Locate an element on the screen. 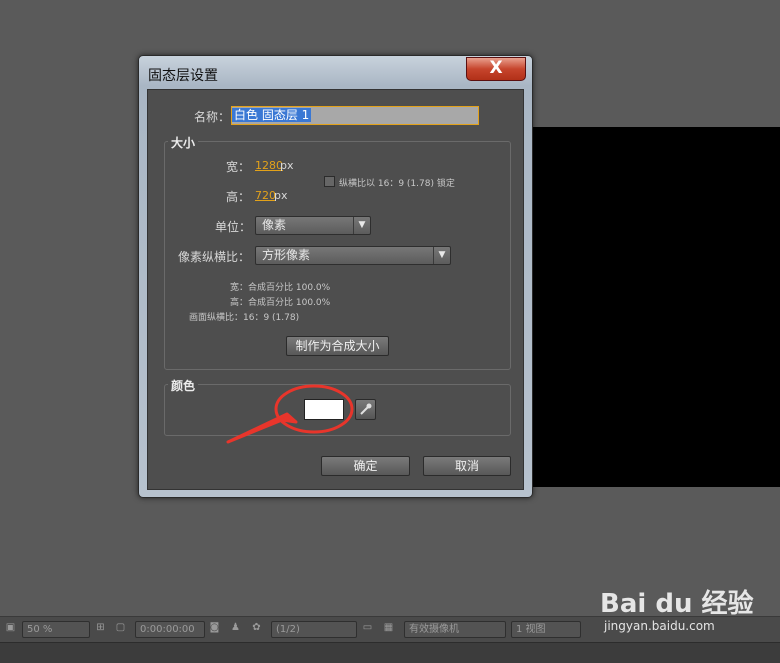 The image size is (780, 663). grid-icon: ▣ is located at coordinates (10, 628).